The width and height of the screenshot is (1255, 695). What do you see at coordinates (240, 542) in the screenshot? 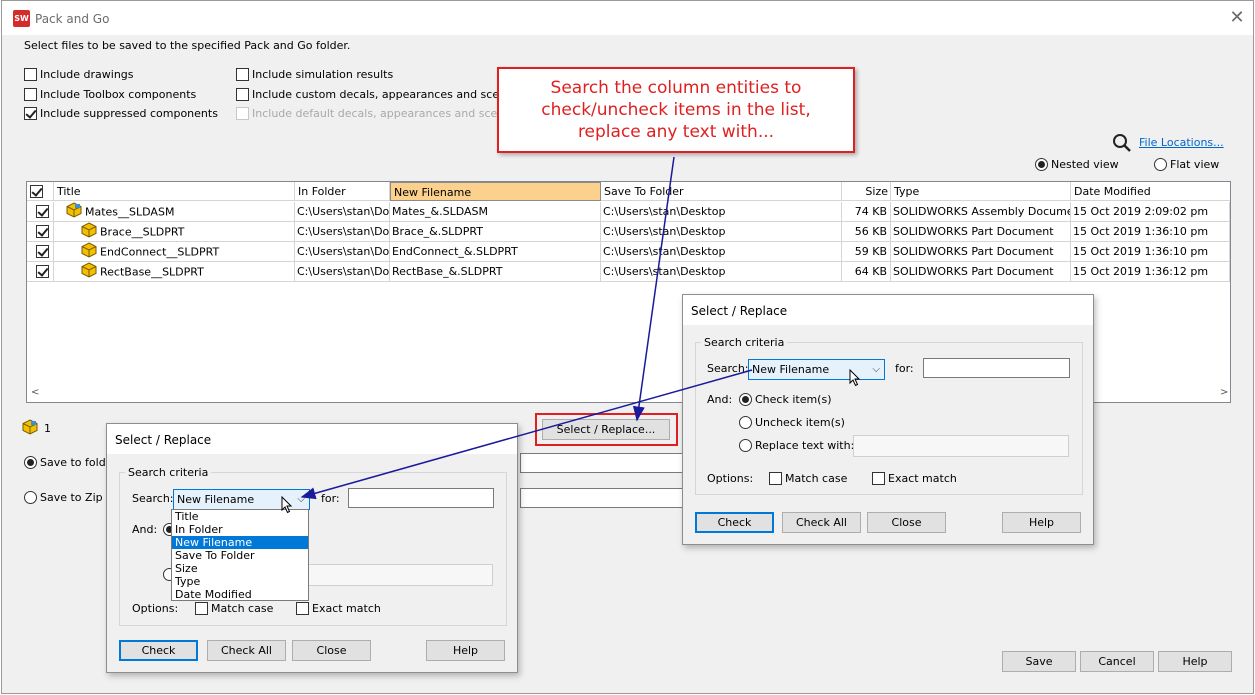
I see `dropdown-option-new-filename: New Filename` at bounding box center [240, 542].